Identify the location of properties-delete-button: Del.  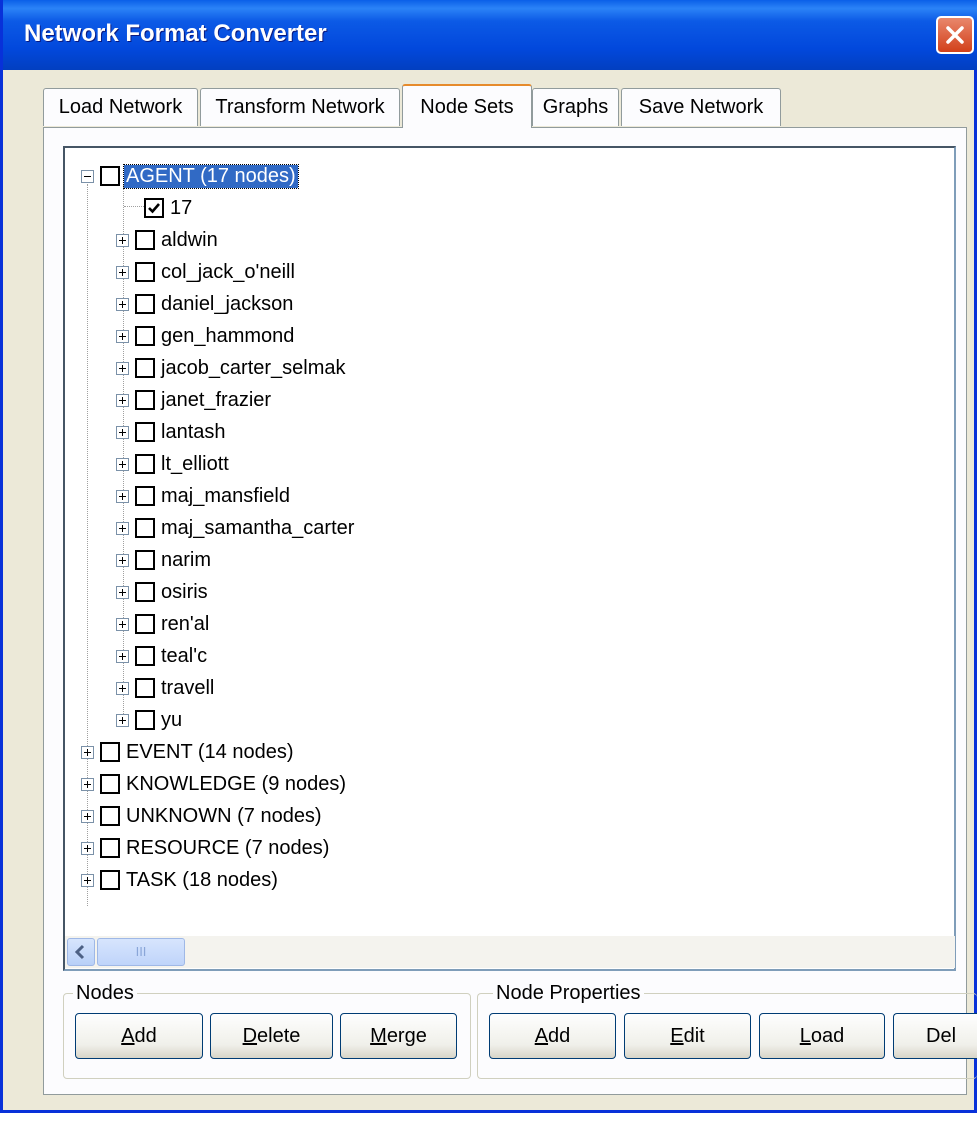
(935, 1036).